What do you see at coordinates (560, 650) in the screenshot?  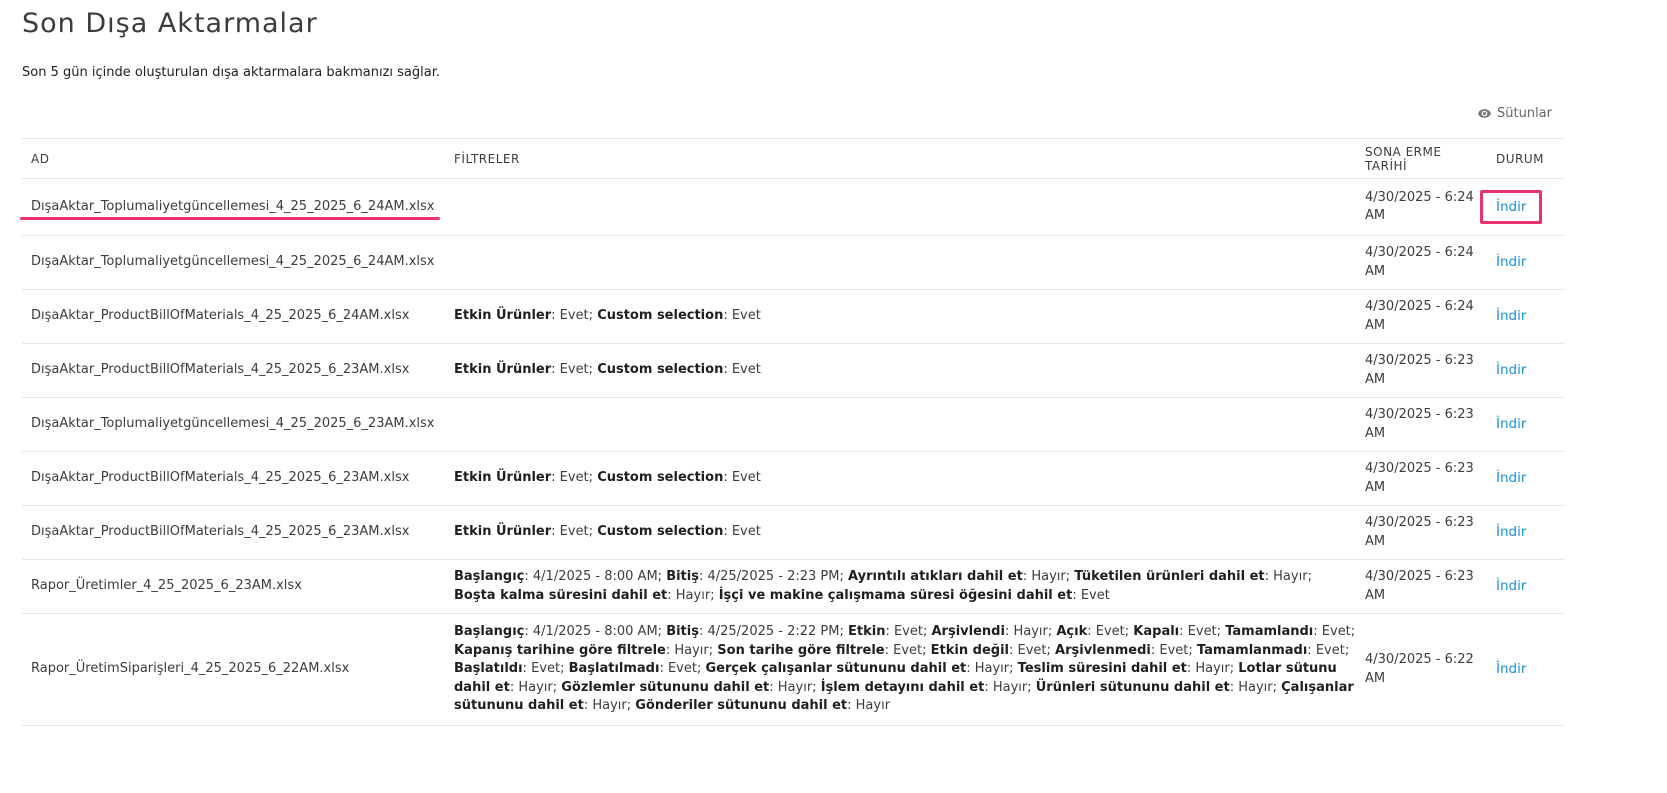 I see `filter-key: Kapanış tarihine göre filtrele` at bounding box center [560, 650].